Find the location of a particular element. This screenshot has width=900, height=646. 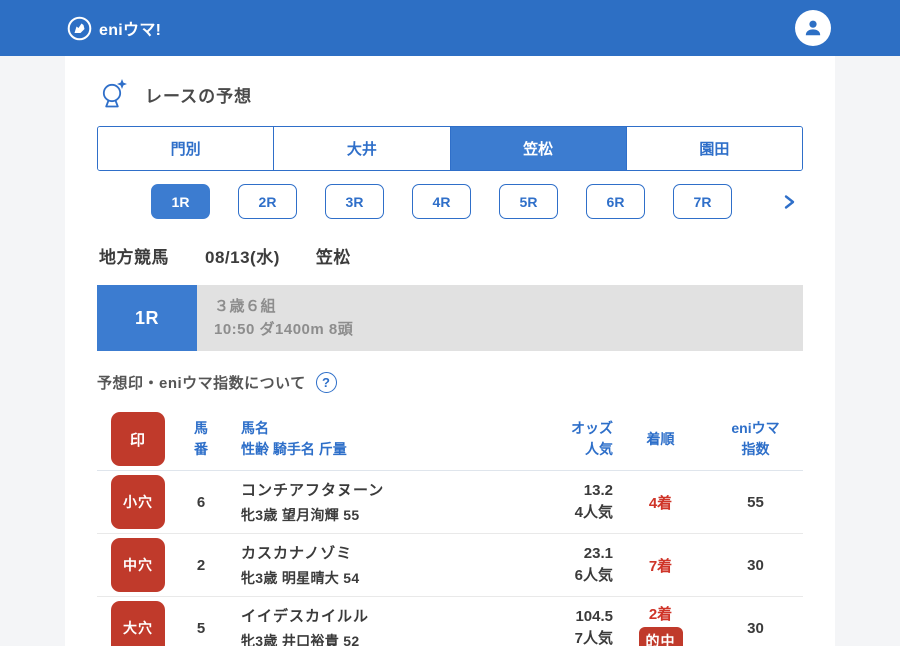

race-button-7r: 7R is located at coordinates (702, 201).